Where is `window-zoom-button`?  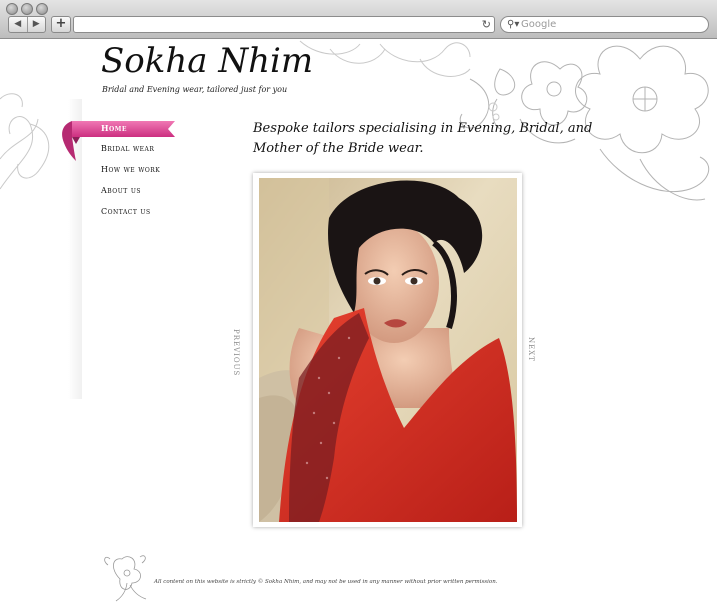 window-zoom-button is located at coordinates (42, 9).